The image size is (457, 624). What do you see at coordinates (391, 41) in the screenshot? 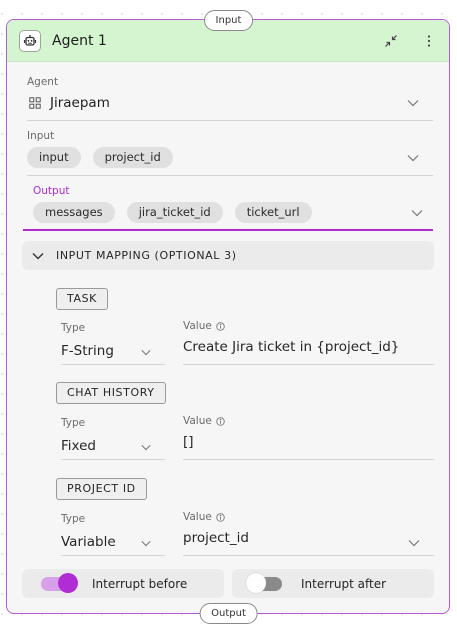
I see `collapse-icon` at bounding box center [391, 41].